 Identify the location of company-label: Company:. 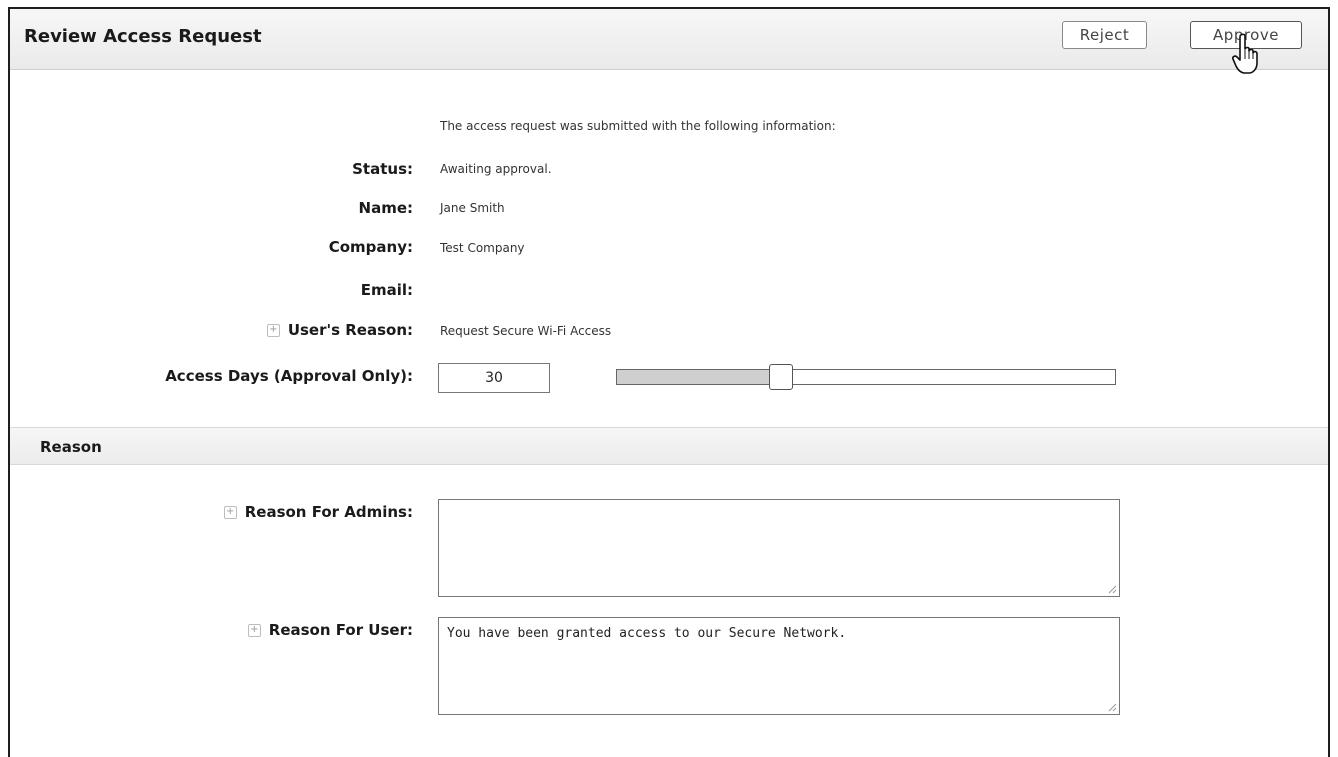
(371, 247).